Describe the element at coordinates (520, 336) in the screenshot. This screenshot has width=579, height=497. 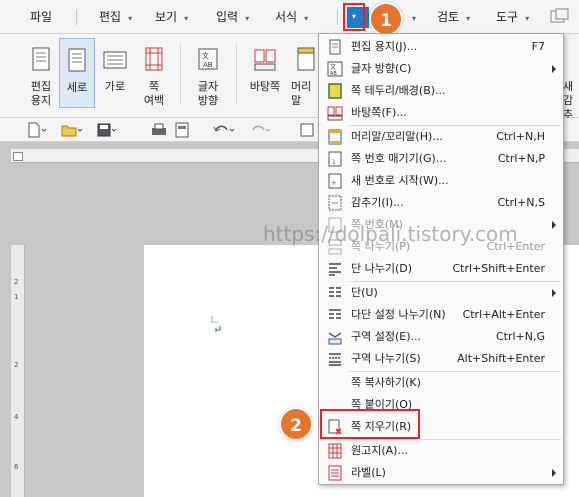
I see `menu-item-shortcut: Ctrl+N,G` at that location.